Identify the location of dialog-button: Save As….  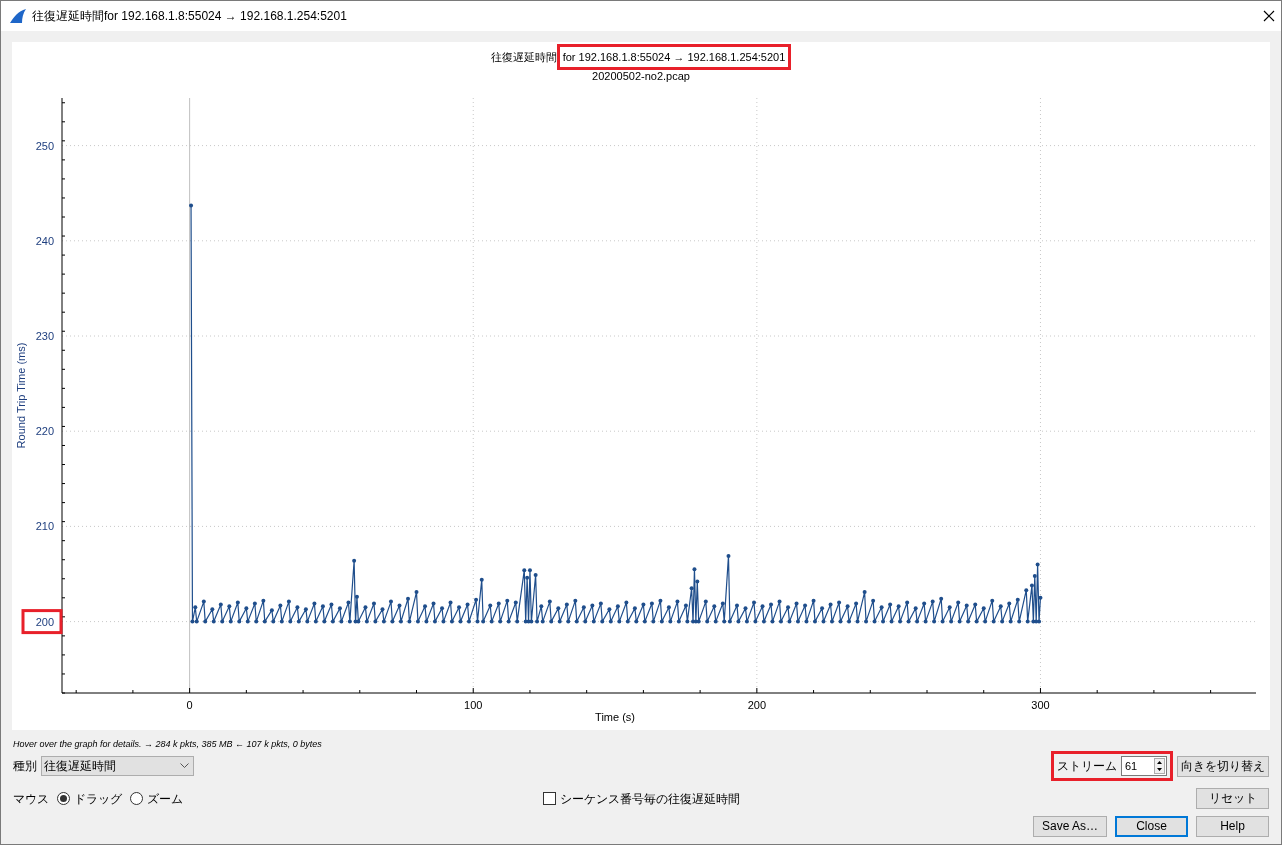
(1069, 826).